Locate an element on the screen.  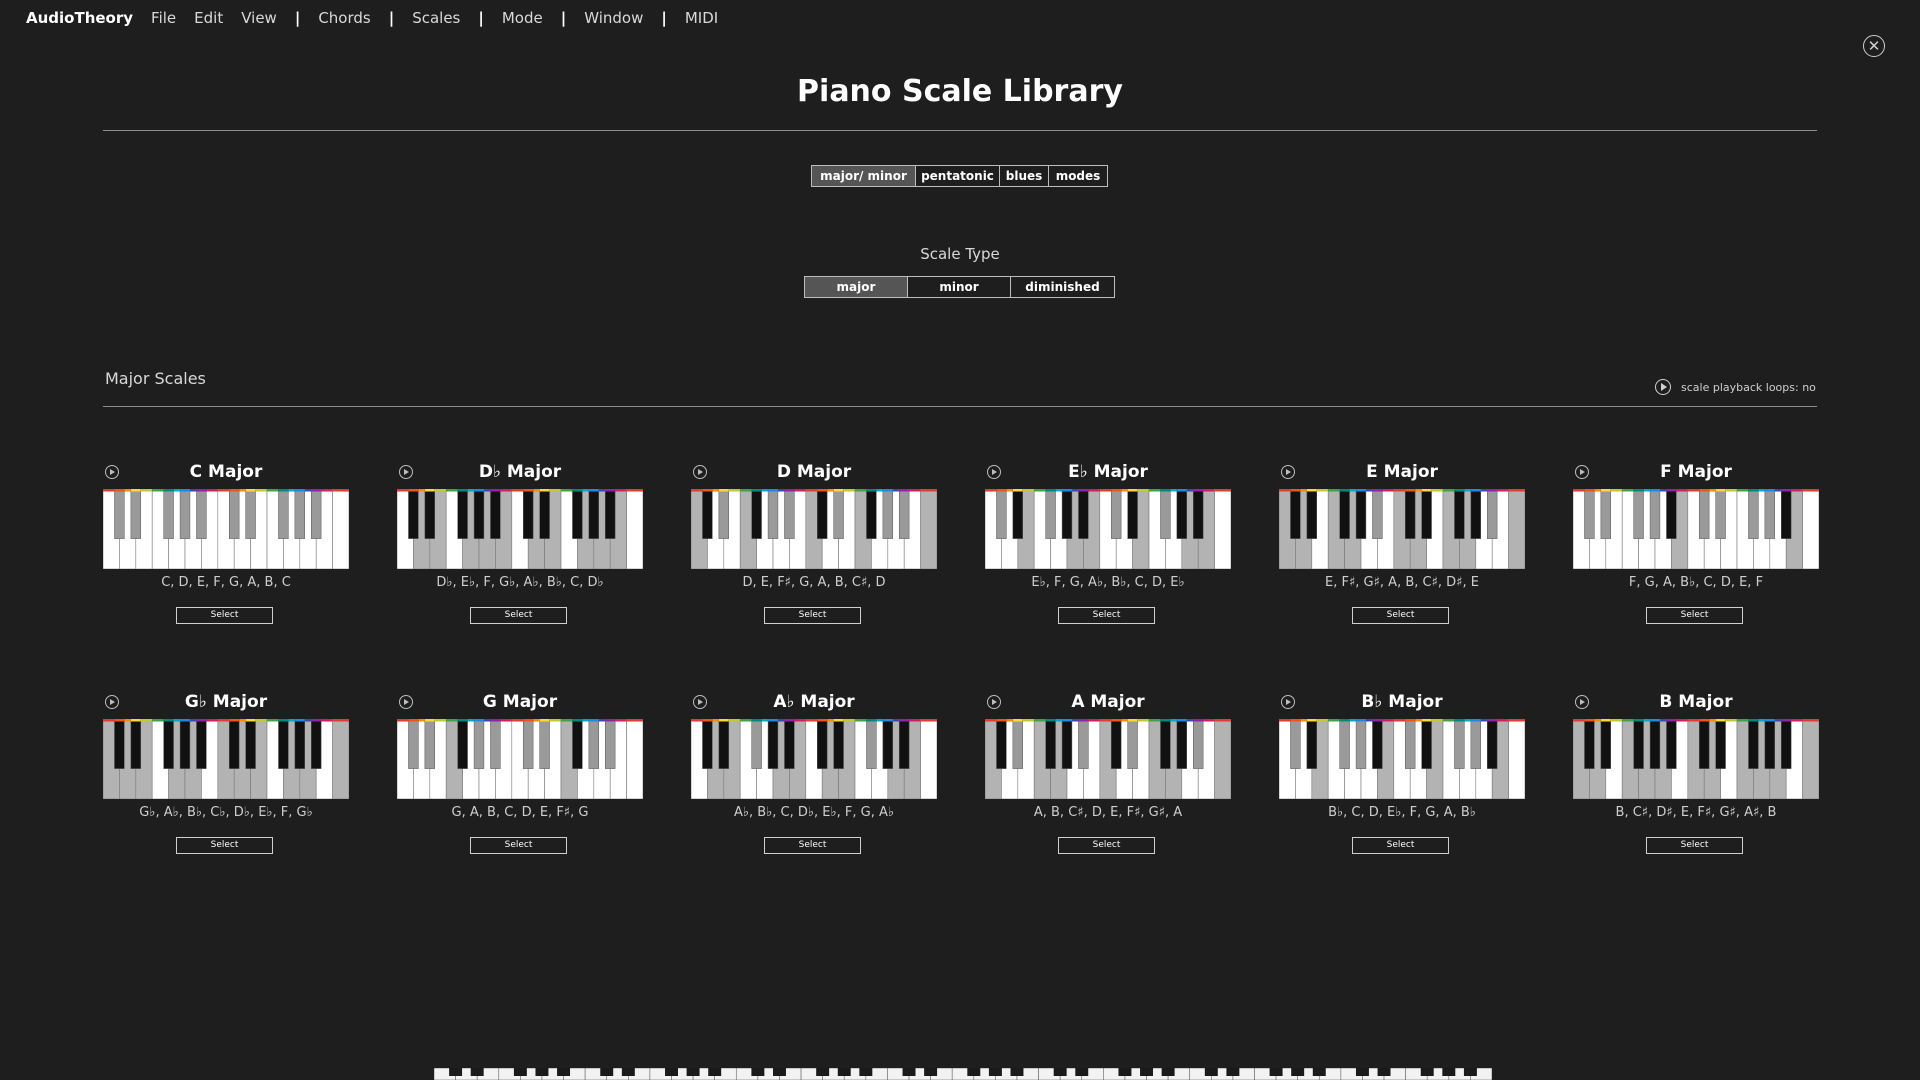
menu-scales: Scales is located at coordinates (436, 18).